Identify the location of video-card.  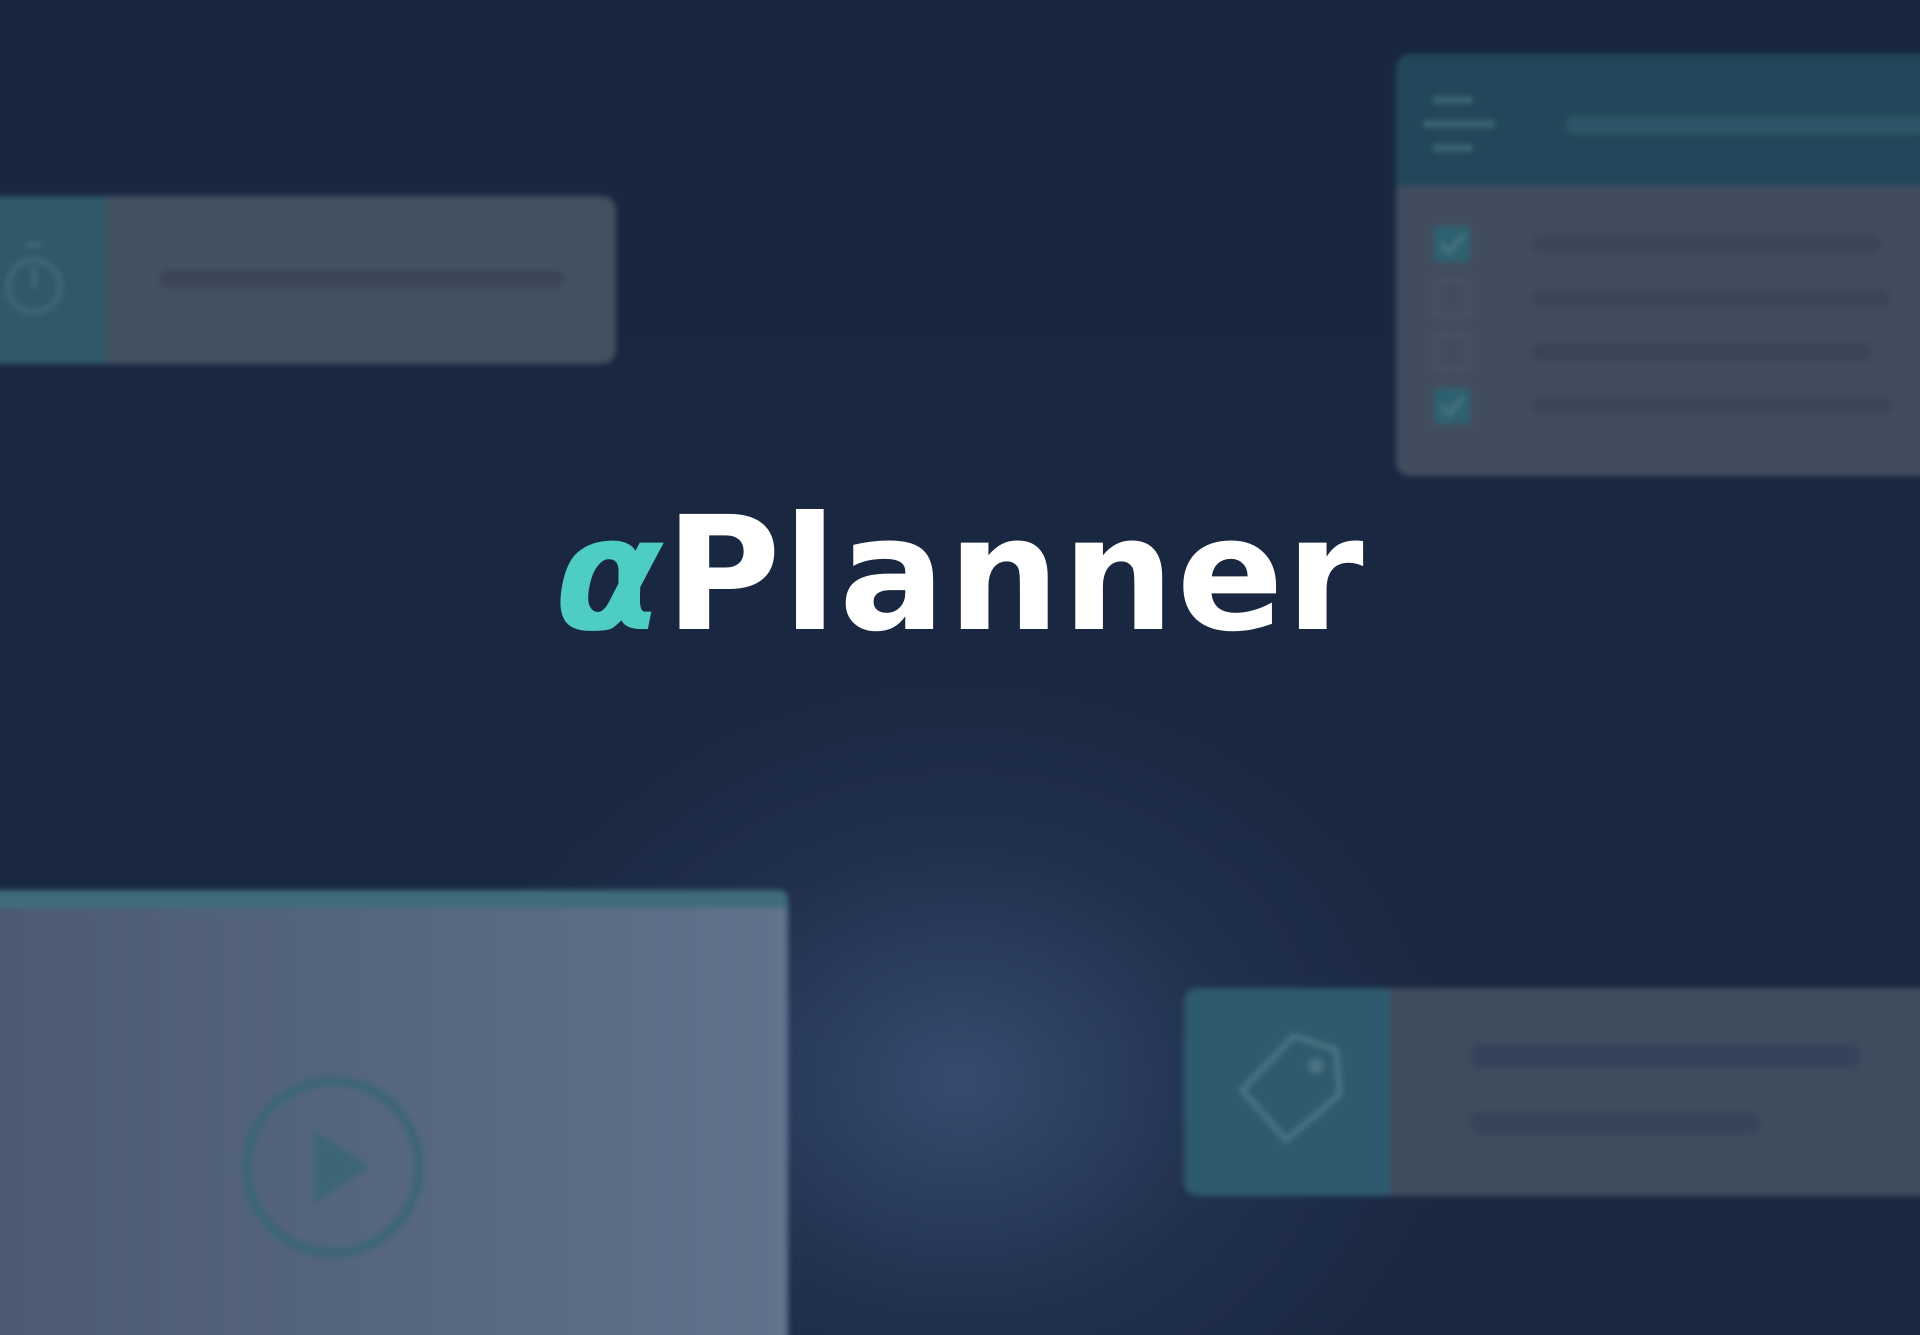
(394, 1112).